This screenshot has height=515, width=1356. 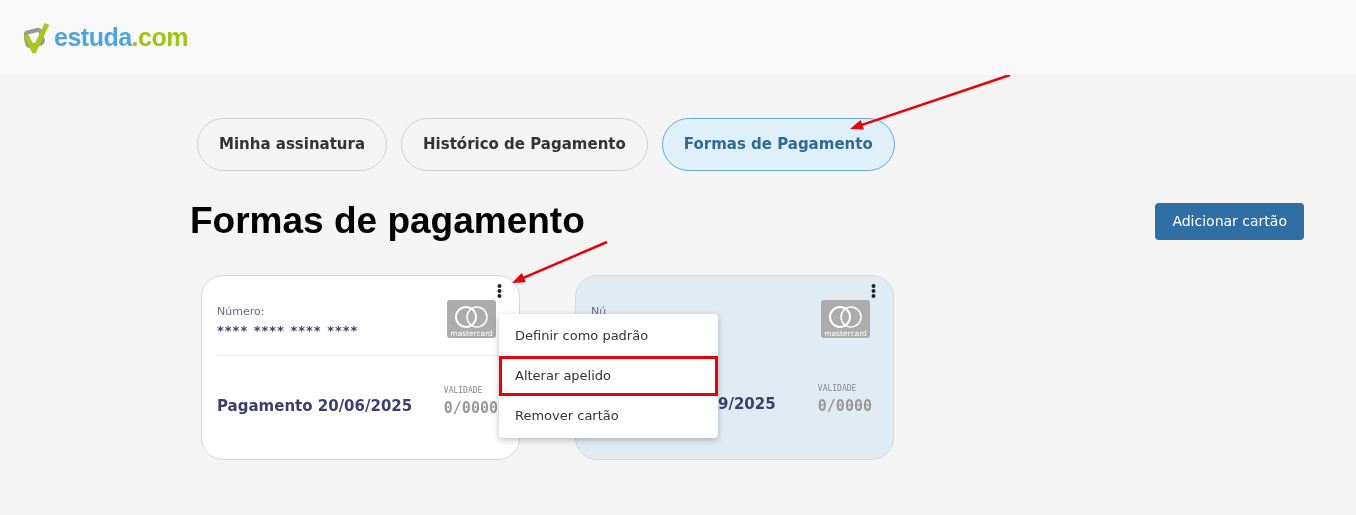 What do you see at coordinates (1229, 221) in the screenshot?
I see `add-card-button: Adicionar cartão` at bounding box center [1229, 221].